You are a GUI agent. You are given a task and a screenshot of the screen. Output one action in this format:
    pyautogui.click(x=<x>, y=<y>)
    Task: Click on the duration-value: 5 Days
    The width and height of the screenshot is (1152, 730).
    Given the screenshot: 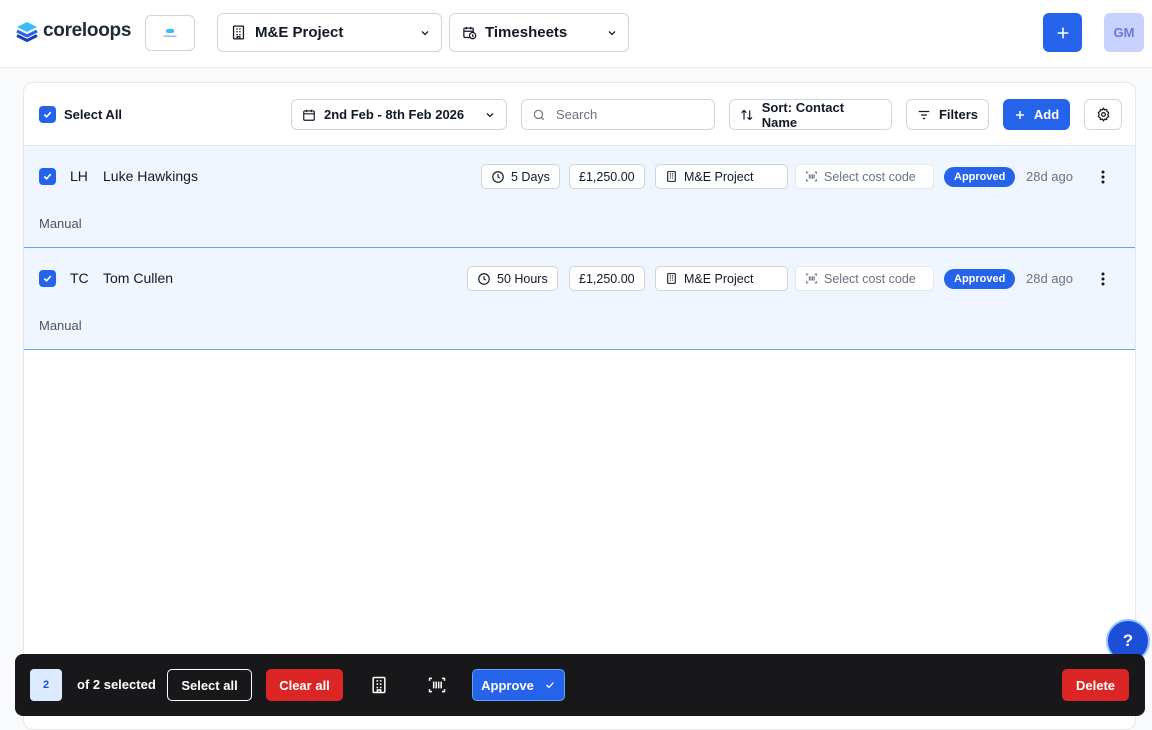 What is the action you would take?
    pyautogui.click(x=530, y=176)
    